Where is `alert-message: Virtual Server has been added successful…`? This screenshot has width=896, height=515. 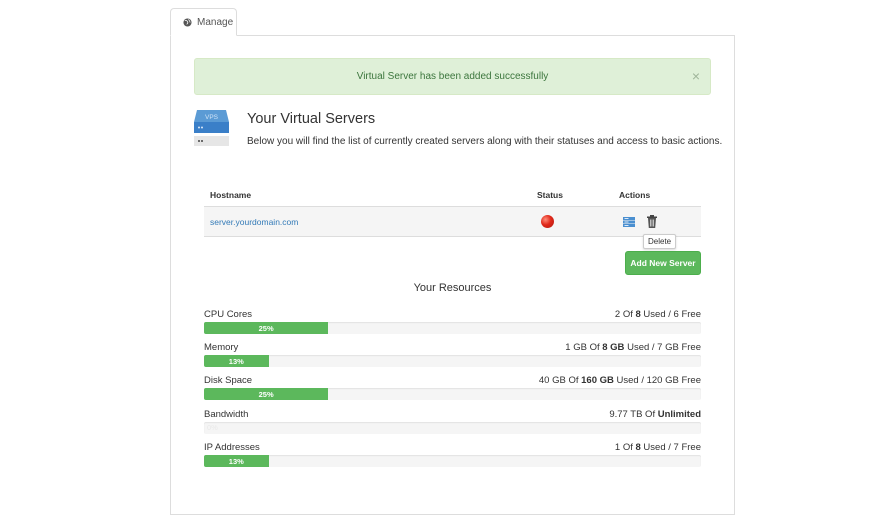 alert-message: Virtual Server has been added successful… is located at coordinates (452, 76).